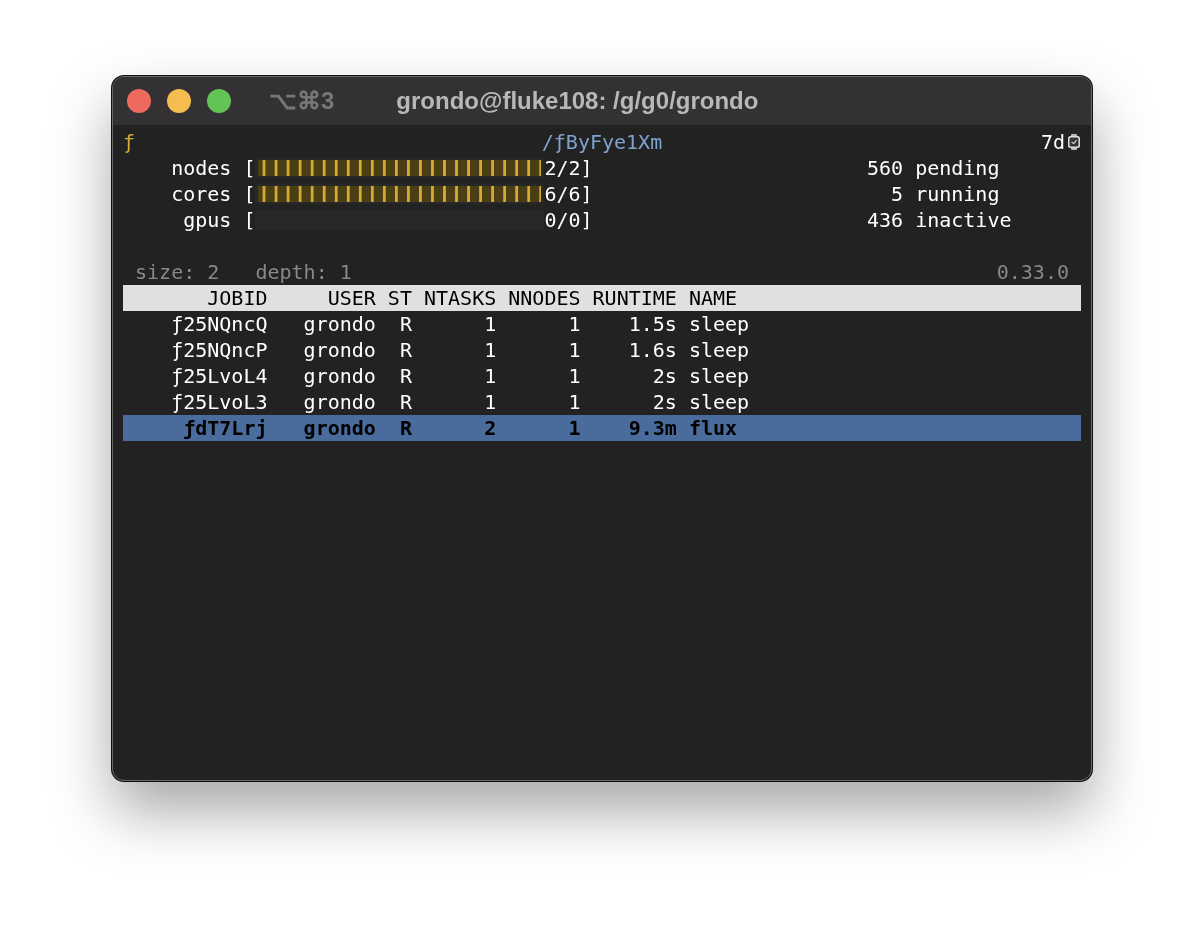  I want to click on column-header: JOBID, so click(237, 298).